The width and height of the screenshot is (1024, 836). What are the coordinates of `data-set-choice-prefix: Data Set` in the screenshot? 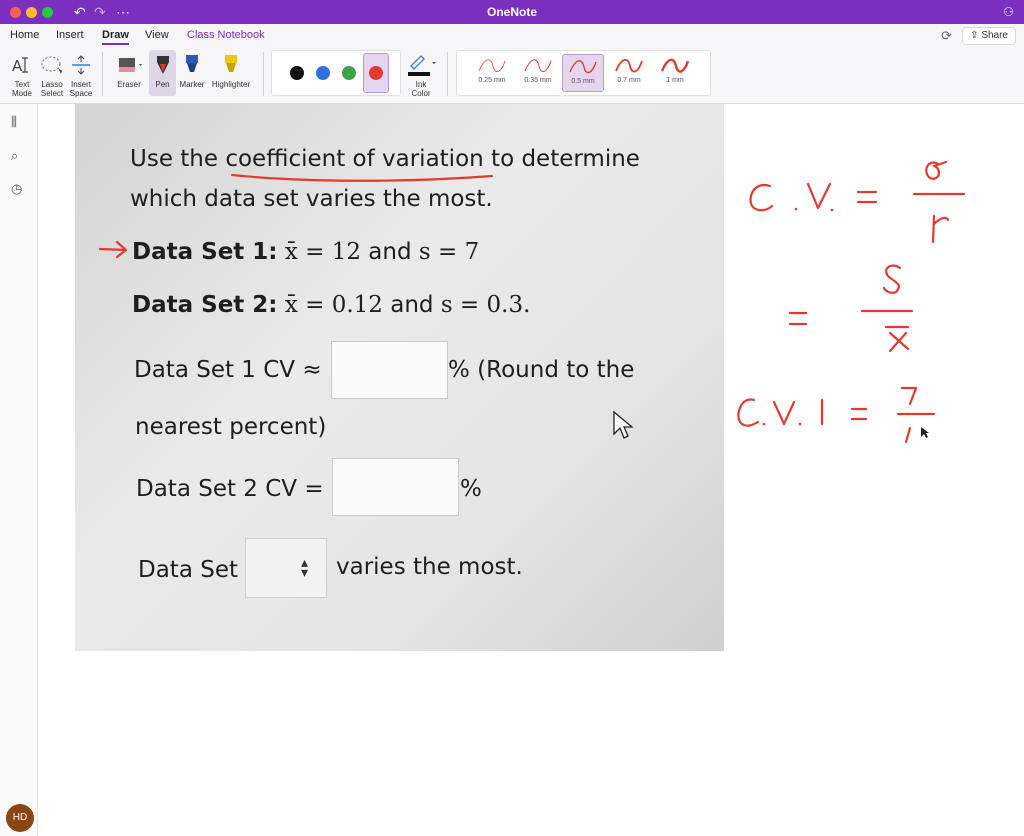 It's located at (188, 570).